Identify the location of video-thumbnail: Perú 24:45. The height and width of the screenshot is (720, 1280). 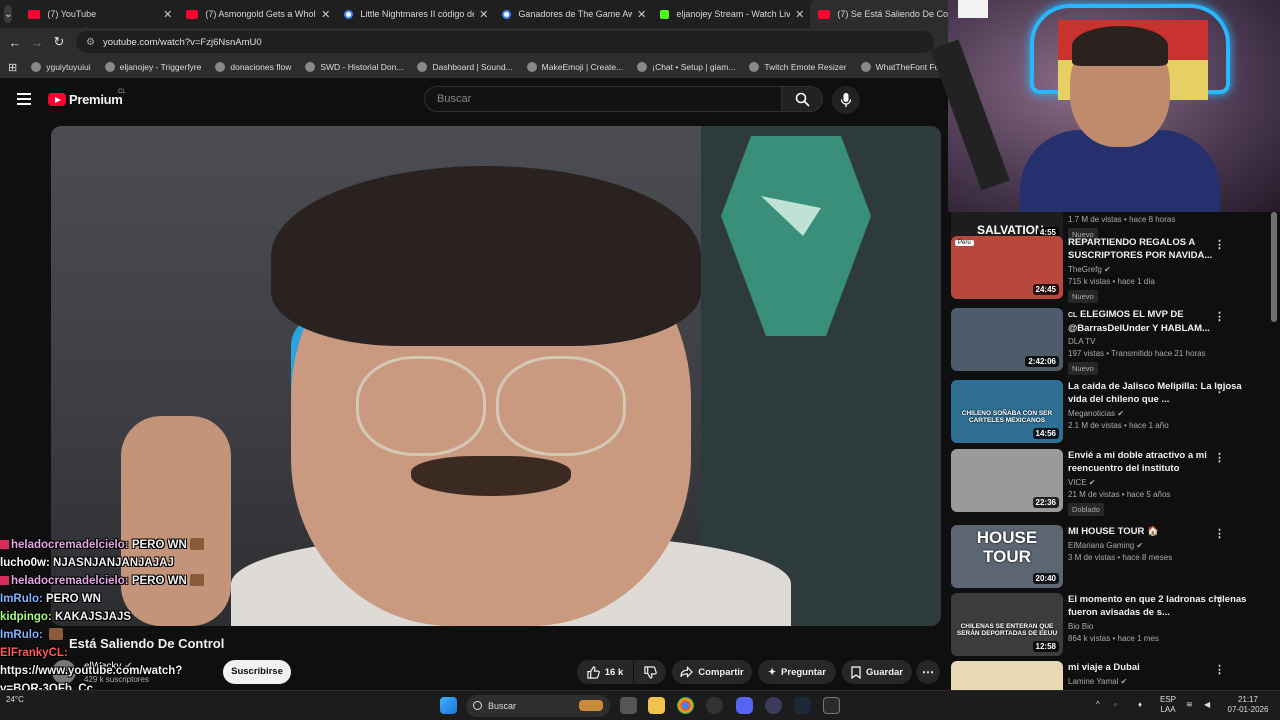
(1007, 267).